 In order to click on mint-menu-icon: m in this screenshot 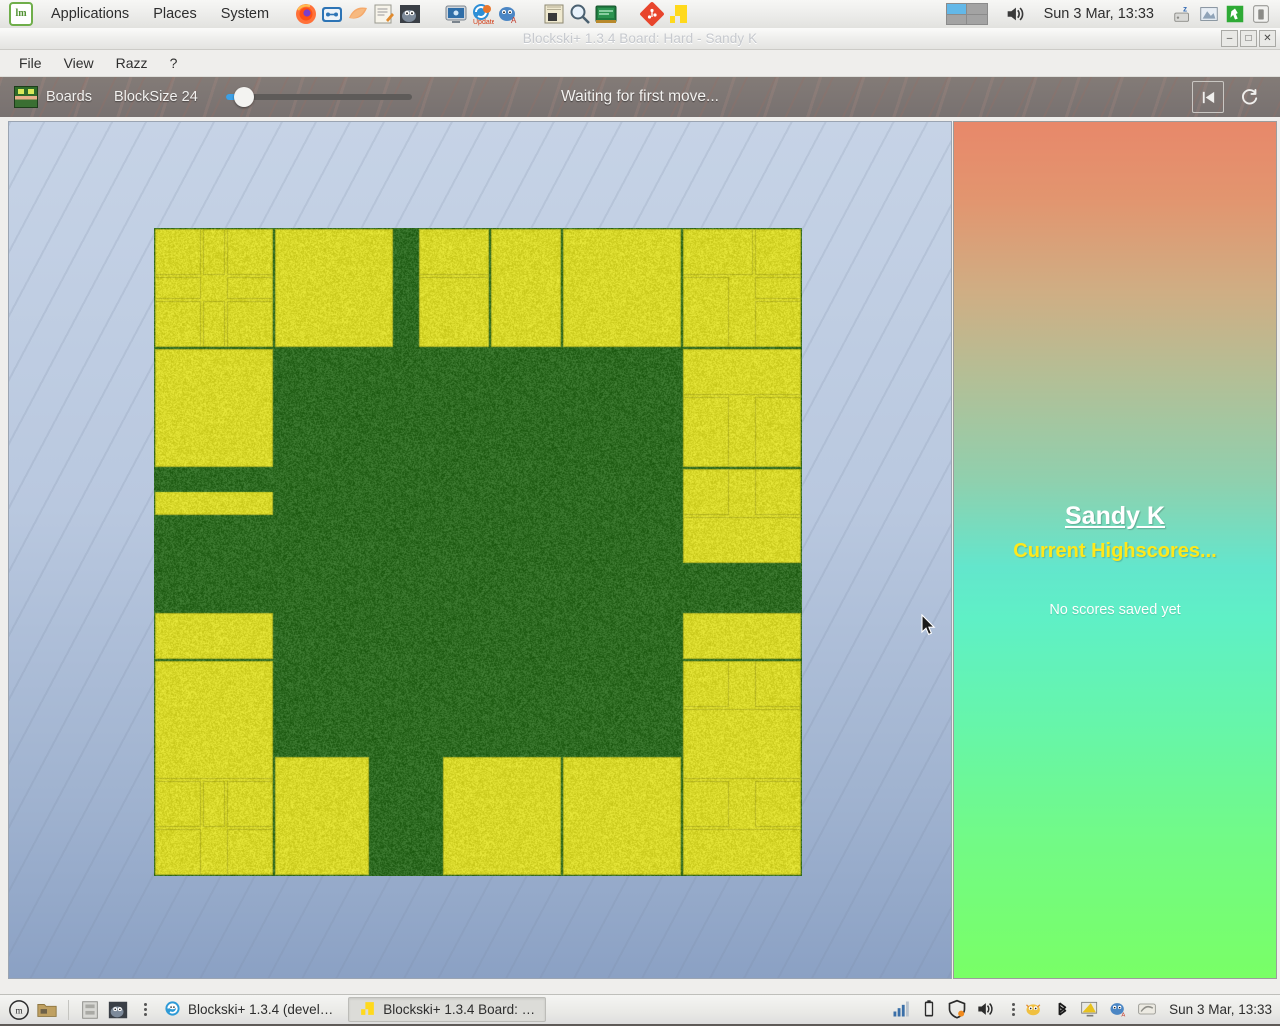, I will do `click(19, 1010)`.